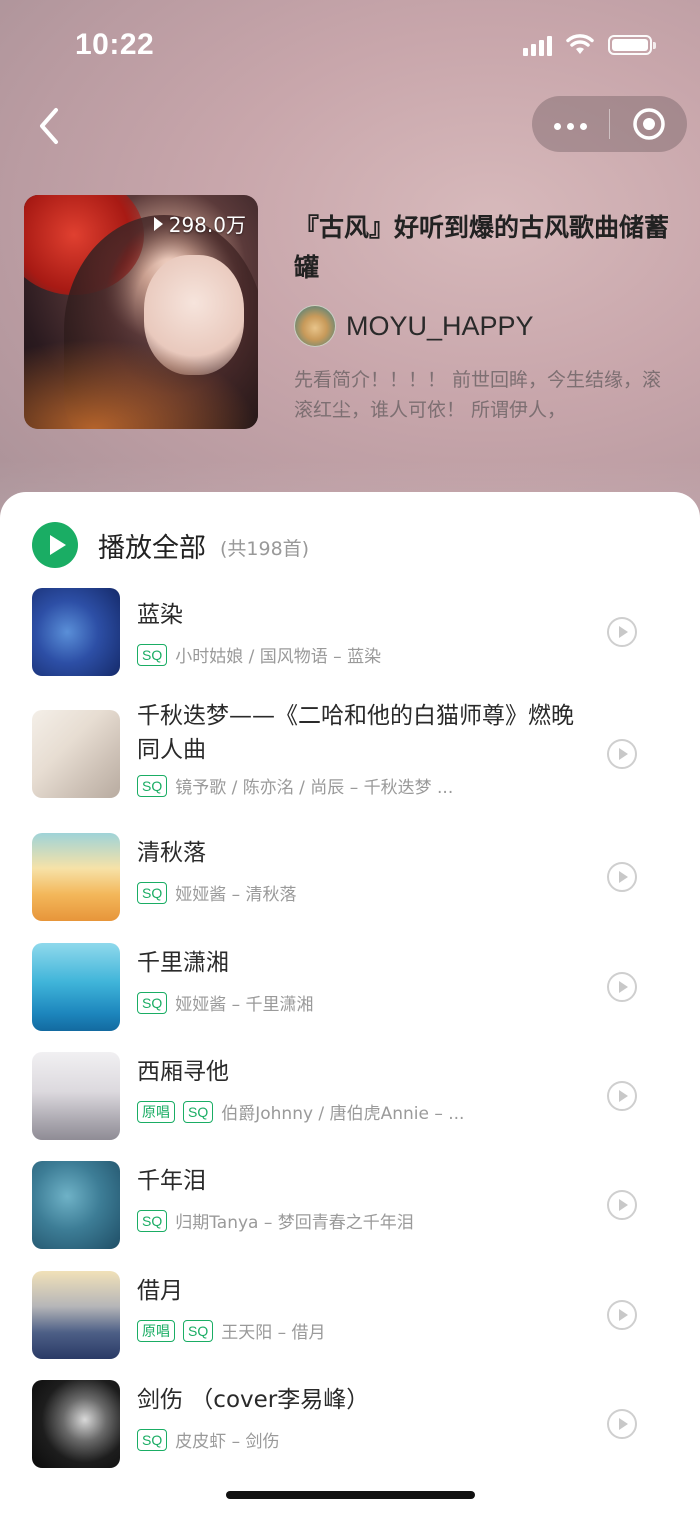  I want to click on author-name: MOYU_HAPPY, so click(440, 326).